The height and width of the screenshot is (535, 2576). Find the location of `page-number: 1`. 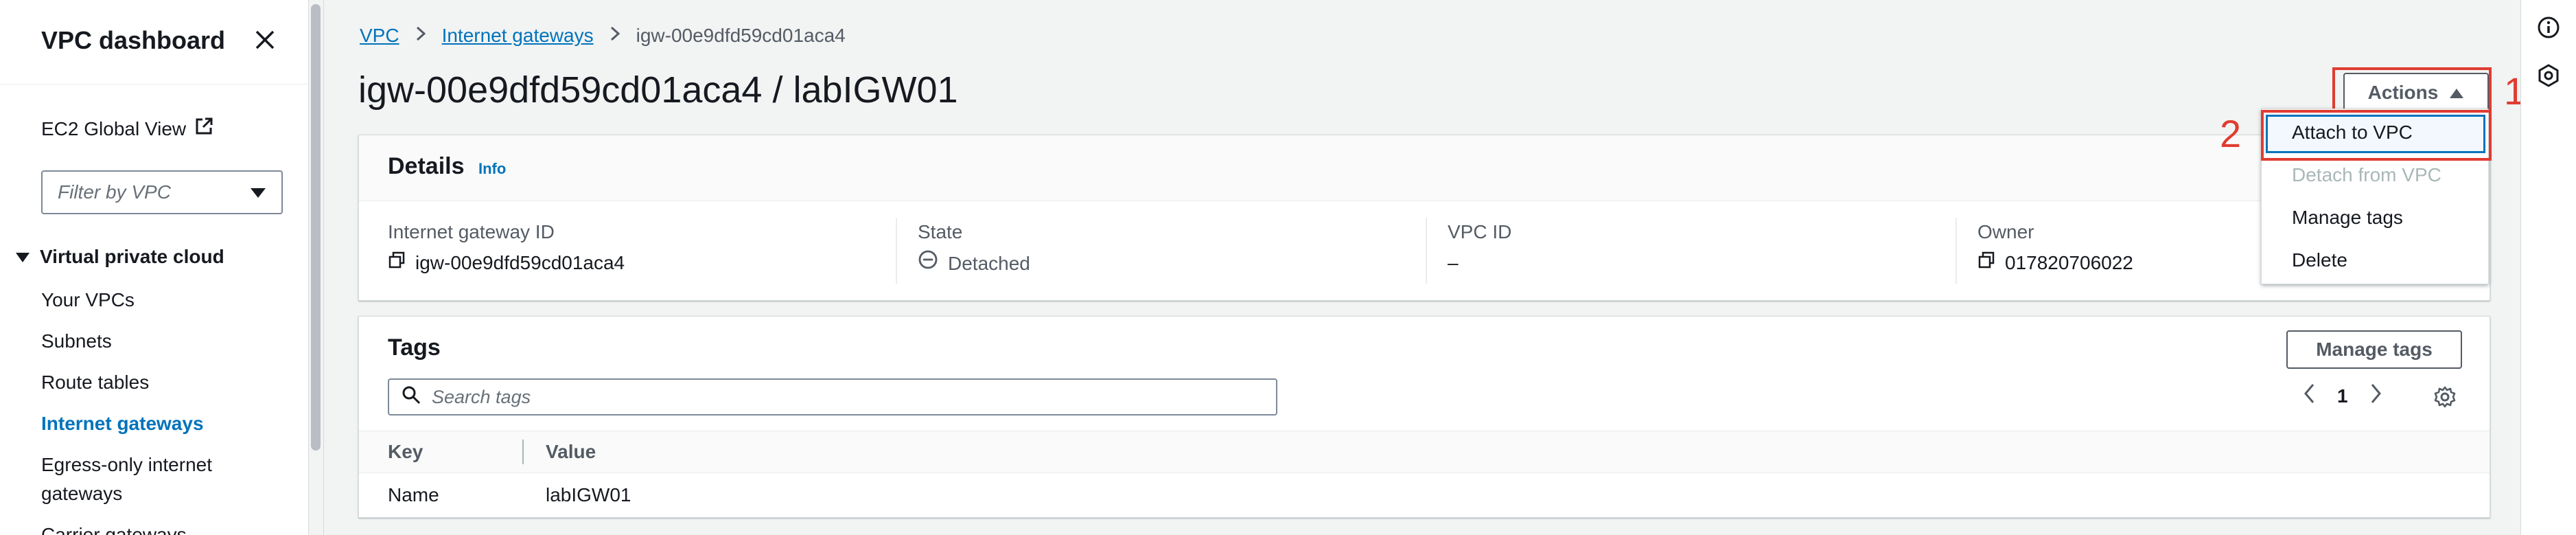

page-number: 1 is located at coordinates (2342, 396).